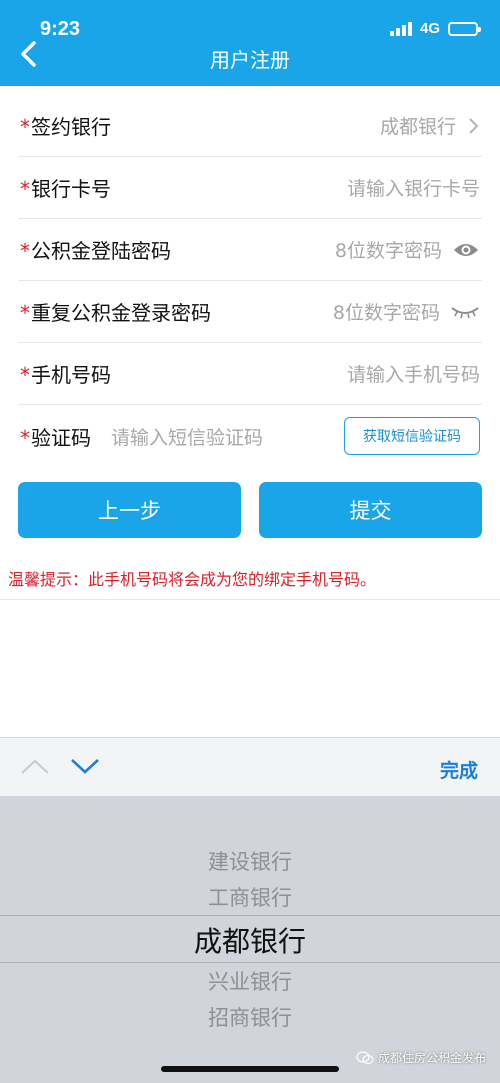  Describe the element at coordinates (187, 436) in the screenshot. I see `sms-code-input: 请输入短信验证码` at that location.